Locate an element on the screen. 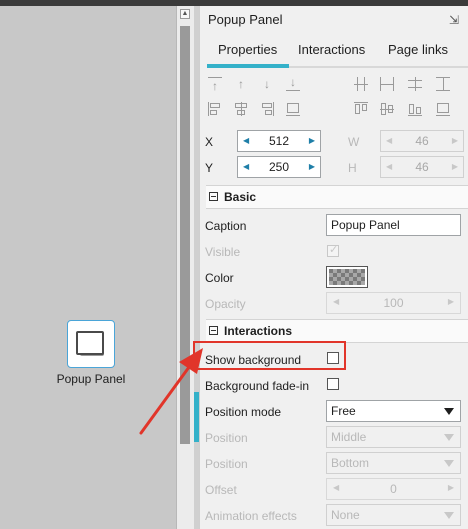 The image size is (468, 529). position-mode-select: Free is located at coordinates (393, 411).